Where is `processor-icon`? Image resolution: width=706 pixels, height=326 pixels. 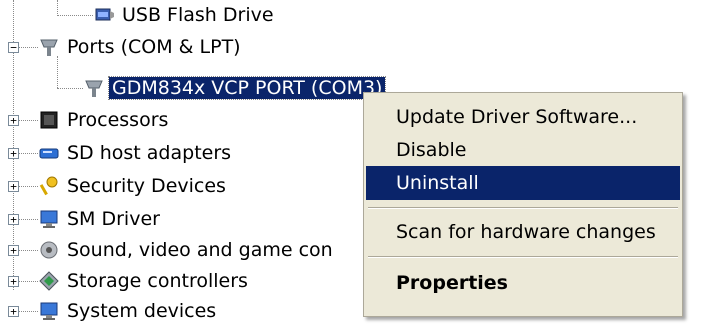
processor-icon is located at coordinates (49, 120).